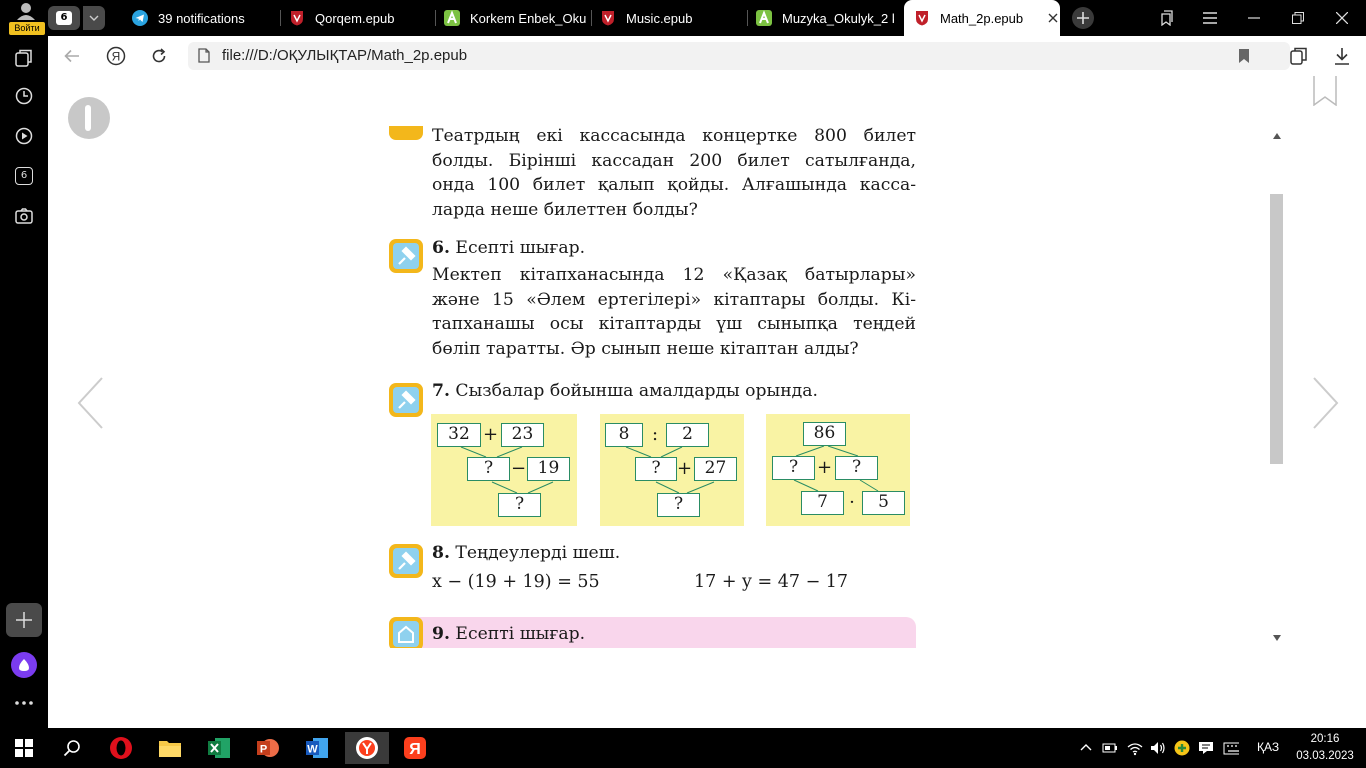 The image size is (1366, 768). Describe the element at coordinates (24, 382) in the screenshot. I see `sidebar: 6` at that location.